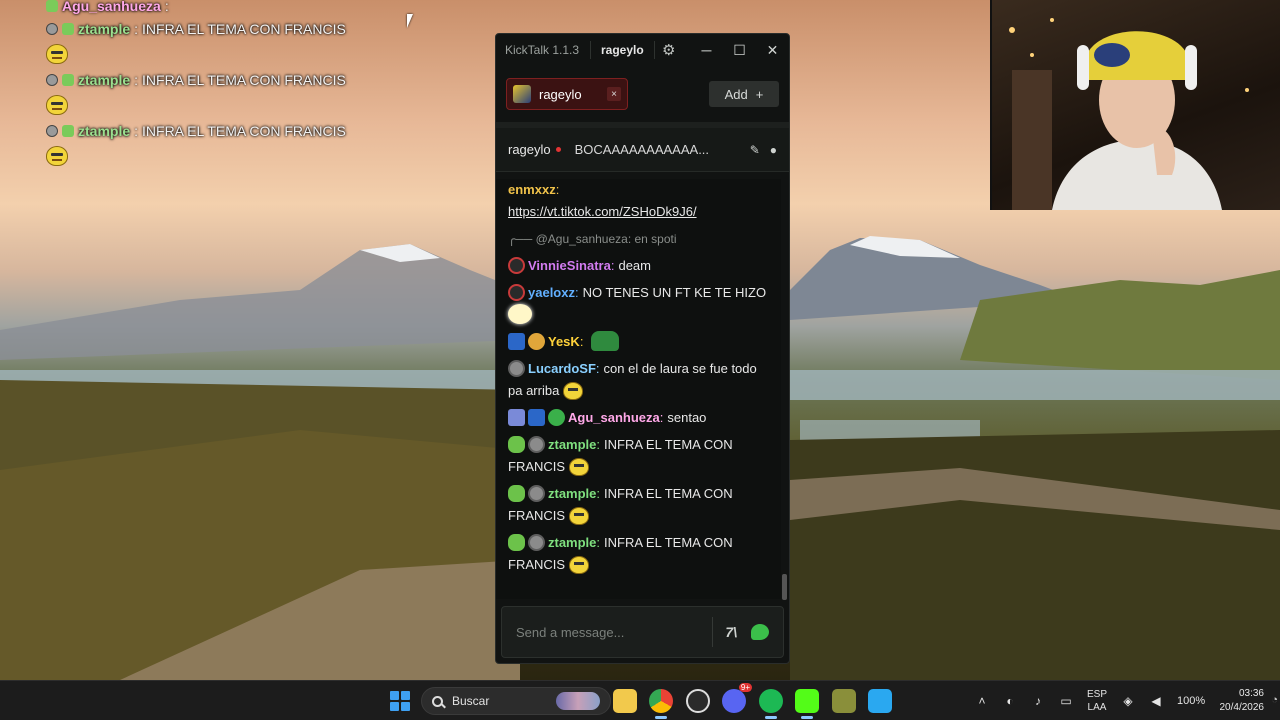 This screenshot has height=720, width=1280. I want to click on message-username: Agu_sanhueza, so click(614, 417).